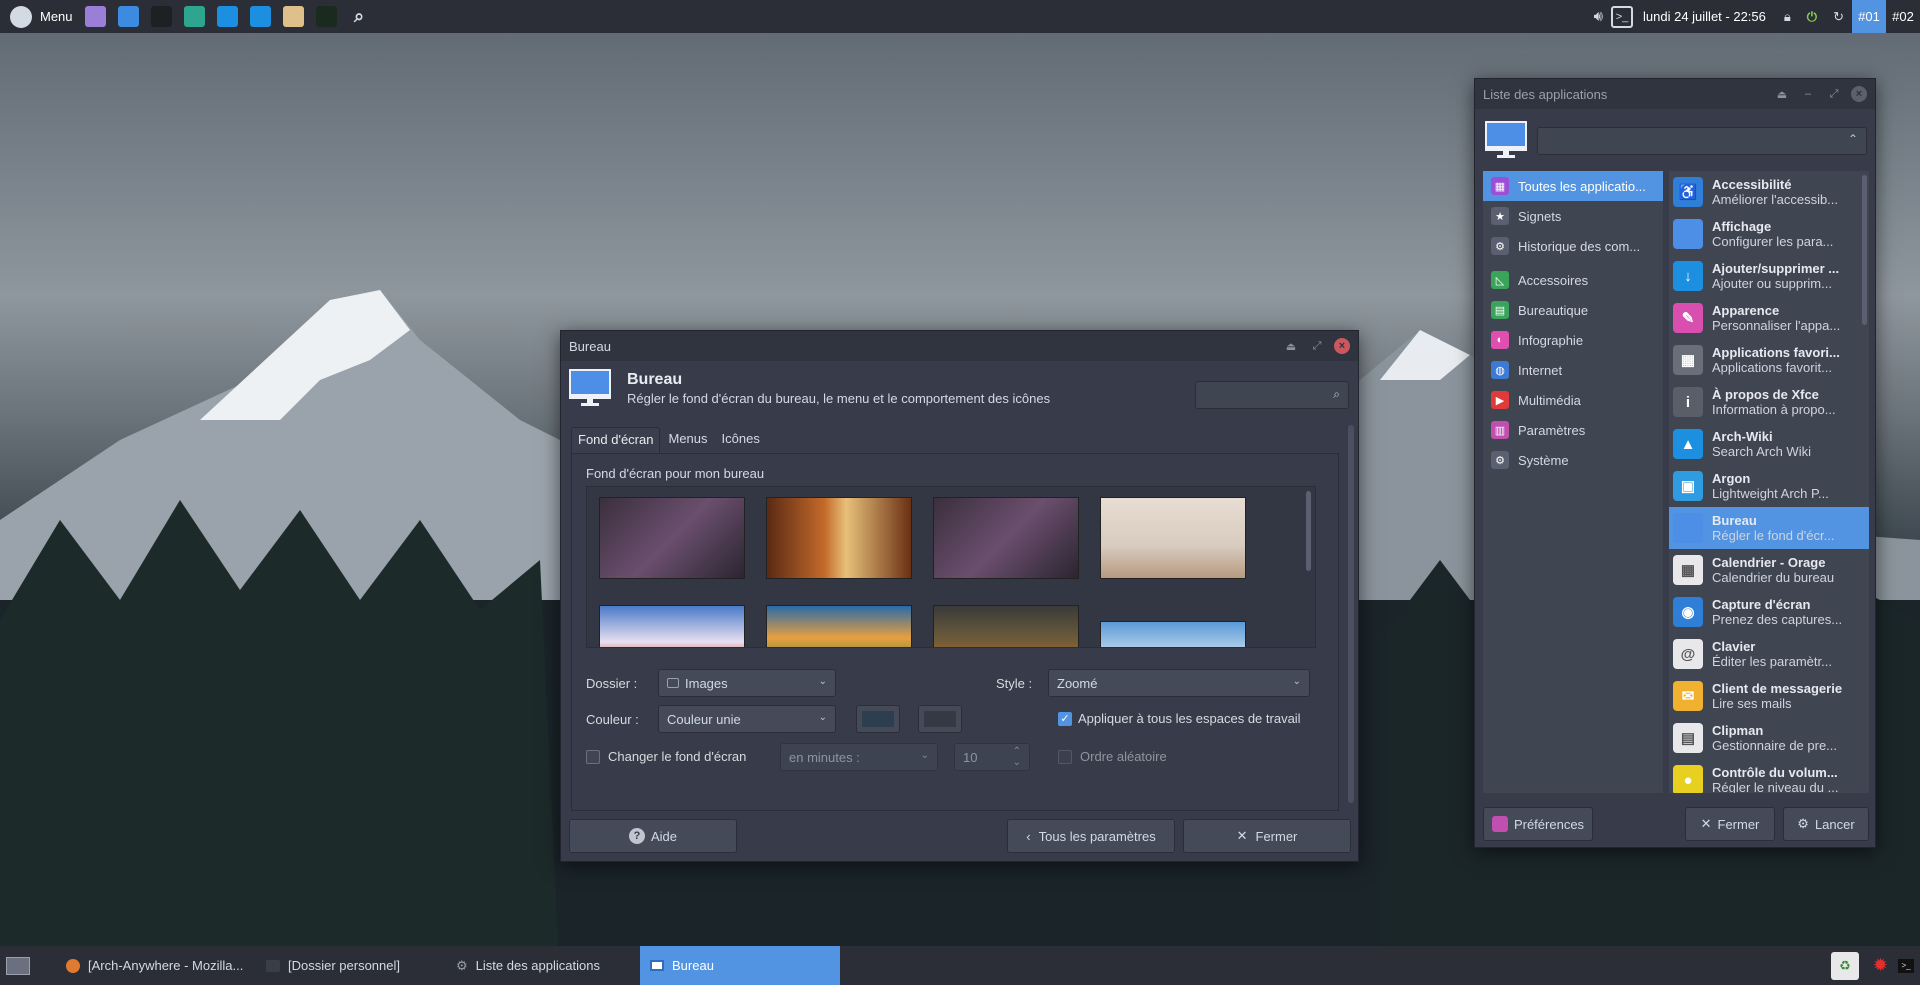 This screenshot has width=1920, height=985. I want to click on show-desktop-button, so click(18, 965).